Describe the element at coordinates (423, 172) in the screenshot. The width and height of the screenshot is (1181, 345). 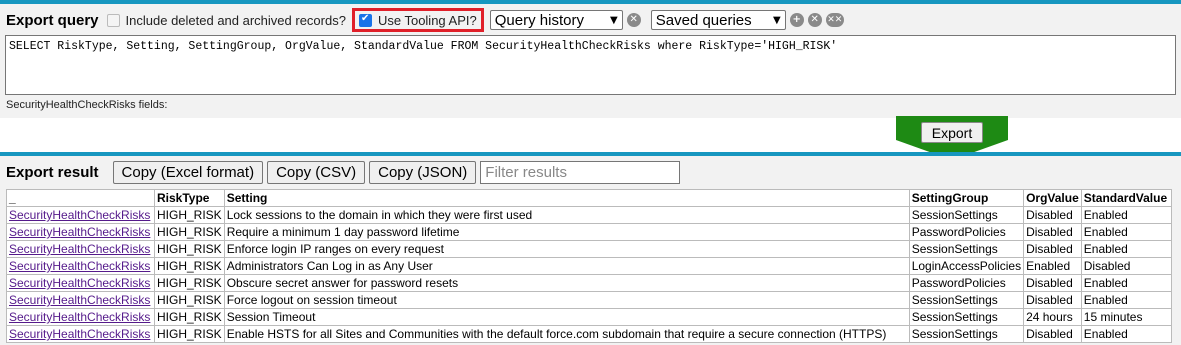
I see `copy-json-button: Copy (JSON)` at that location.